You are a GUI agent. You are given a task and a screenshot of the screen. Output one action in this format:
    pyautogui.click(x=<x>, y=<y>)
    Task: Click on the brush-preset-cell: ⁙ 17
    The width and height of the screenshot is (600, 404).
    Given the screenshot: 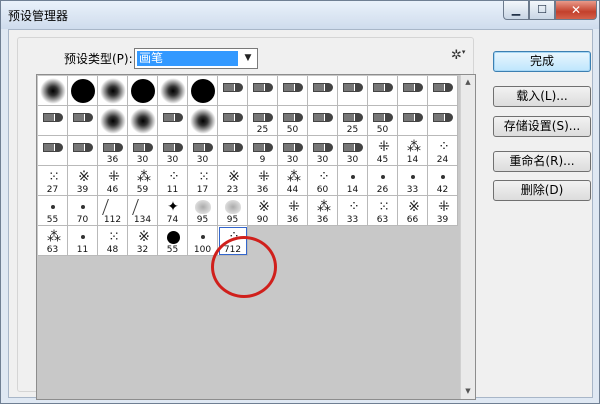 What is the action you would take?
    pyautogui.click(x=203, y=181)
    